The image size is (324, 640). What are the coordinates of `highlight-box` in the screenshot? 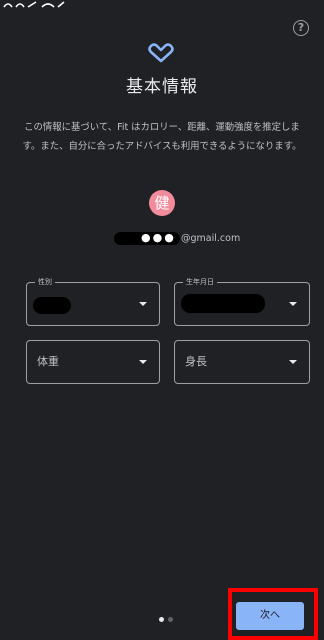 It's located at (273, 614).